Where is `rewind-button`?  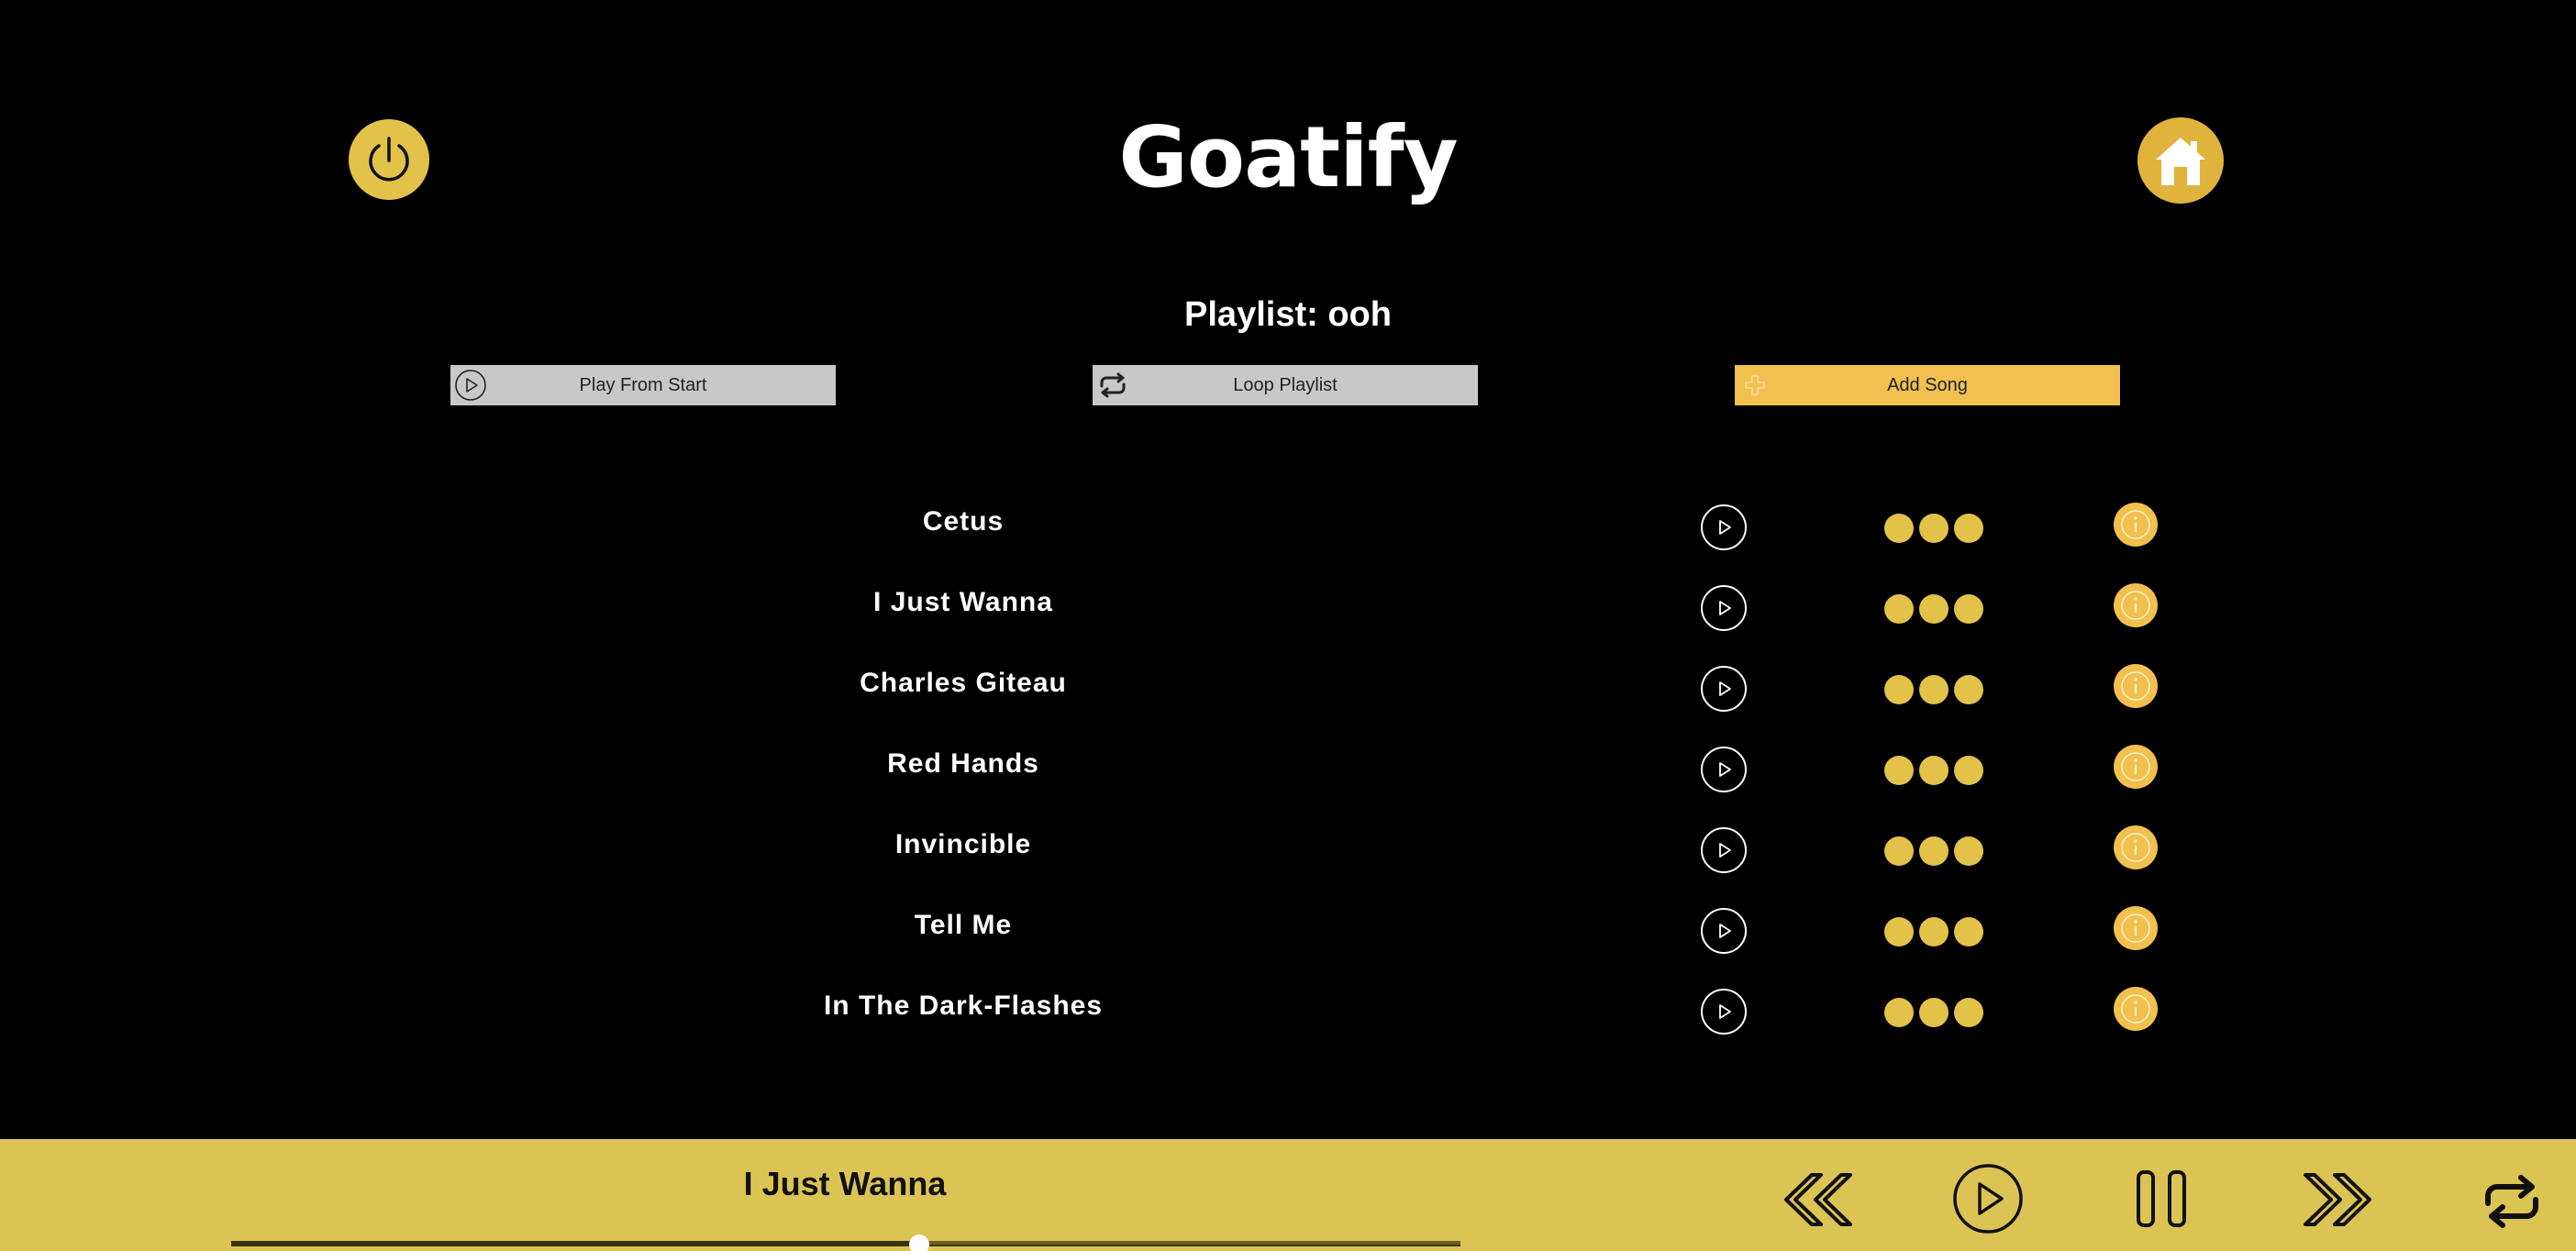 rewind-button is located at coordinates (1814, 1200).